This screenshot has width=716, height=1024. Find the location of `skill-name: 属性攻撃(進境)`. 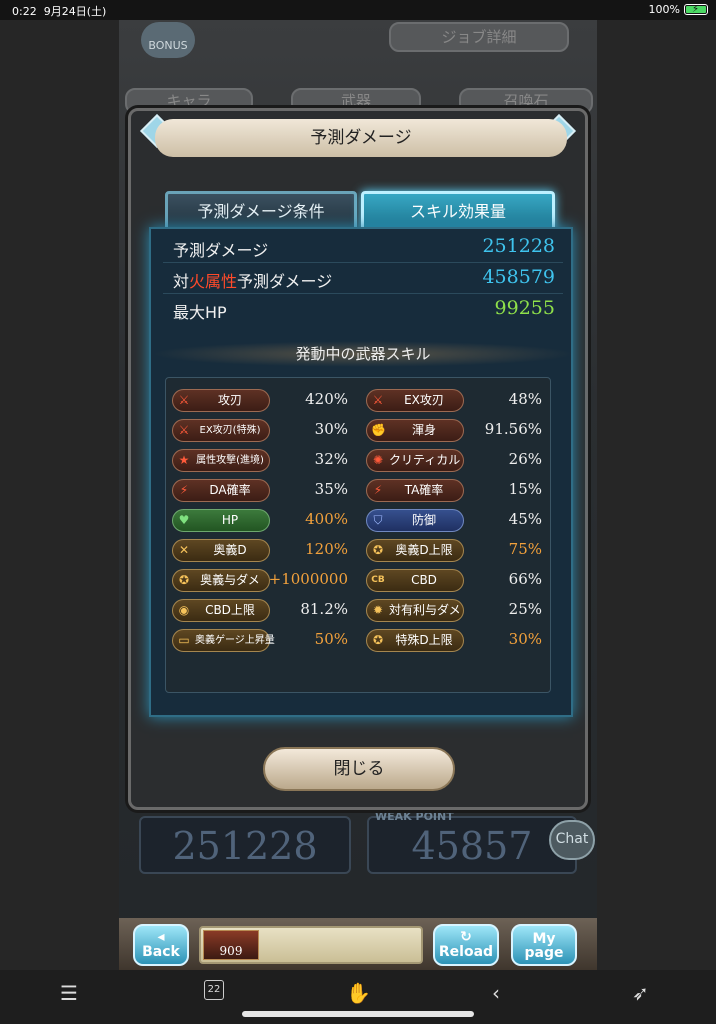

skill-name: 属性攻撃(進境) is located at coordinates (230, 460).